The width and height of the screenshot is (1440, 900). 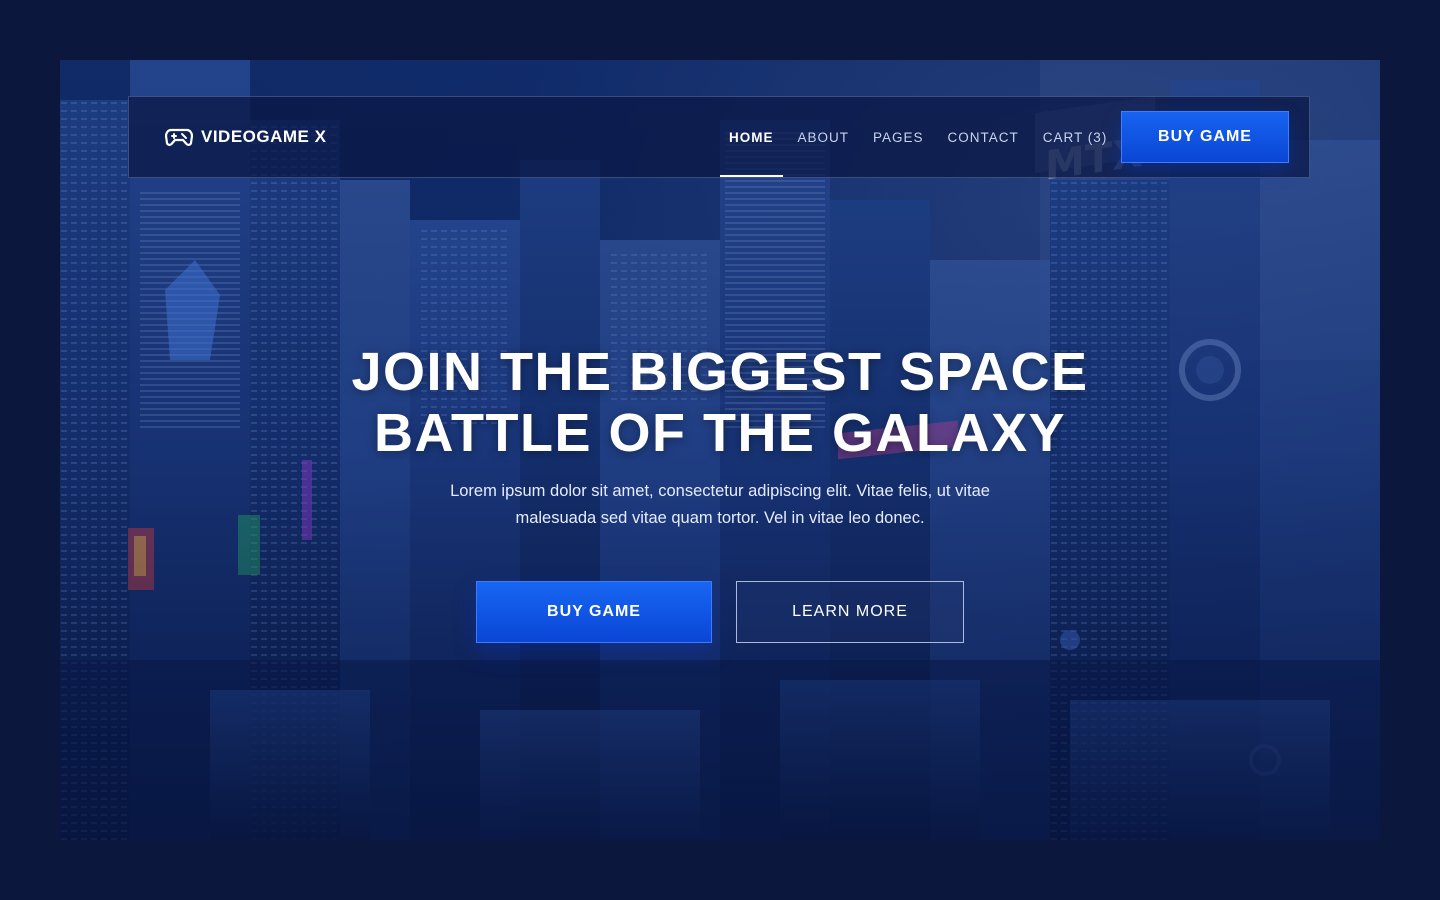 I want to click on nav-item-pages: PAGES, so click(x=898, y=137).